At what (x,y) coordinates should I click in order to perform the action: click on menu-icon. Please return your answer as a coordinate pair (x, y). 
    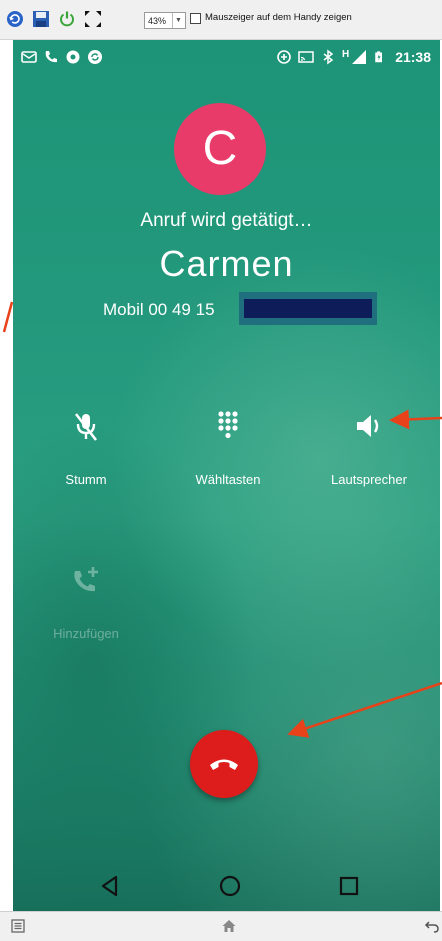
    Looking at the image, I should click on (18, 926).